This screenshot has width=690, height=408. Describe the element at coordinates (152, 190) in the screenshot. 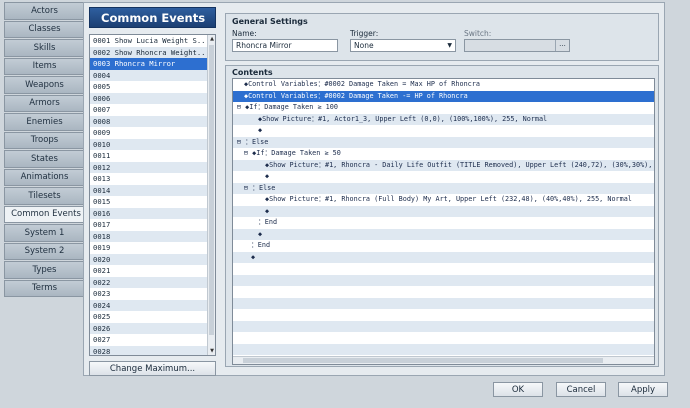

I see `list-item: 0014` at that location.